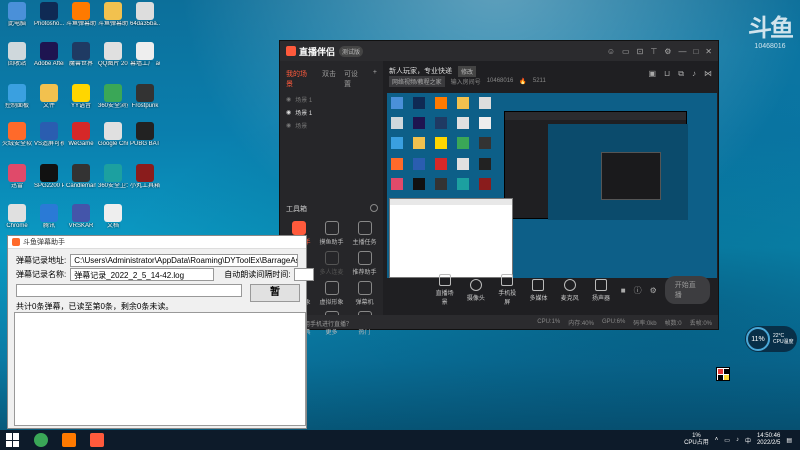  What do you see at coordinates (737, 440) in the screenshot?
I see `tray-volume-icon: ♪` at bounding box center [737, 440].